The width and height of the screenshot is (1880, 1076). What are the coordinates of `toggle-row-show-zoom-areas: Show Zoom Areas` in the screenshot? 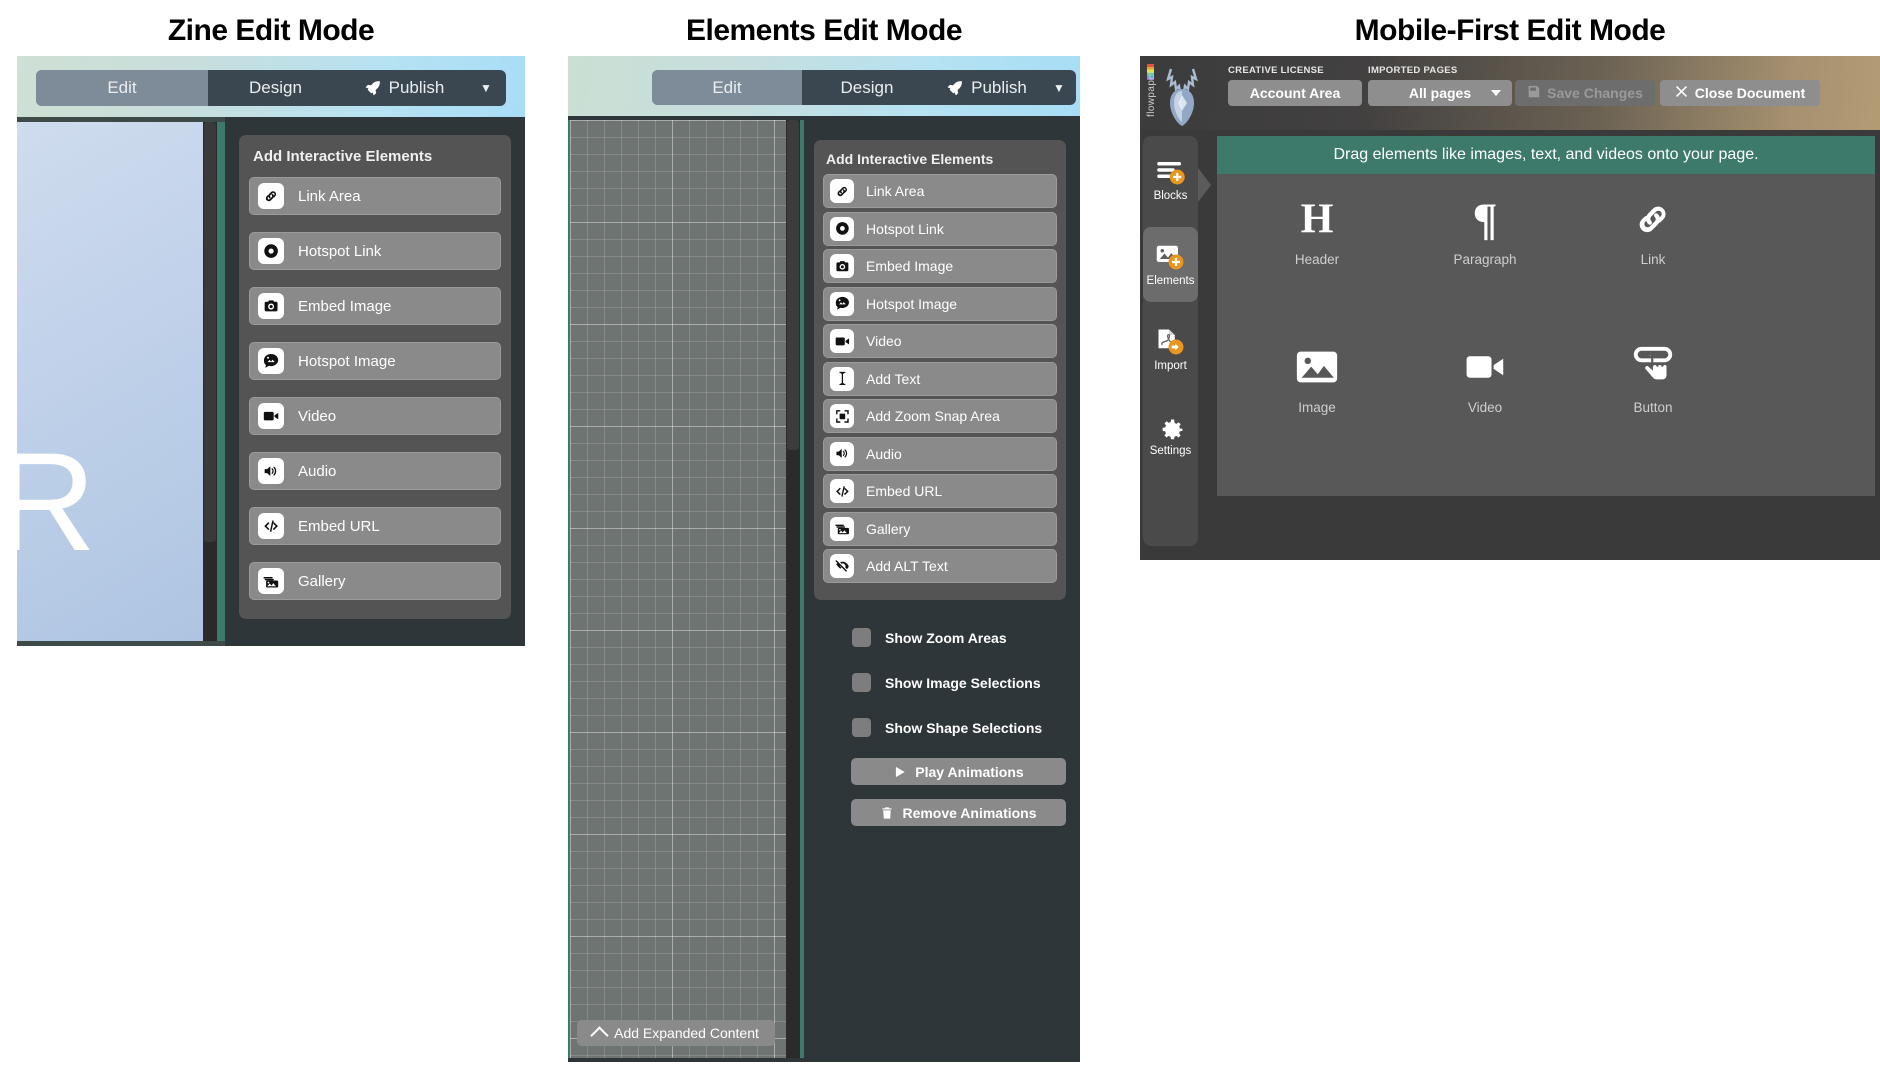 It's located at (929, 637).